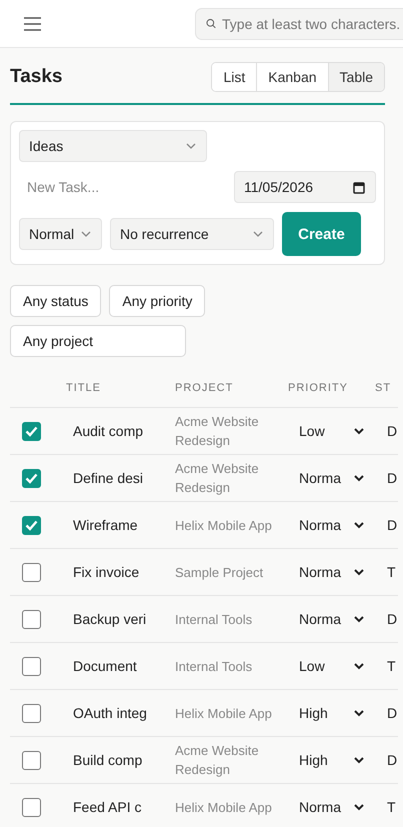 The image size is (403, 827). I want to click on filter-button: Any project, so click(98, 341).